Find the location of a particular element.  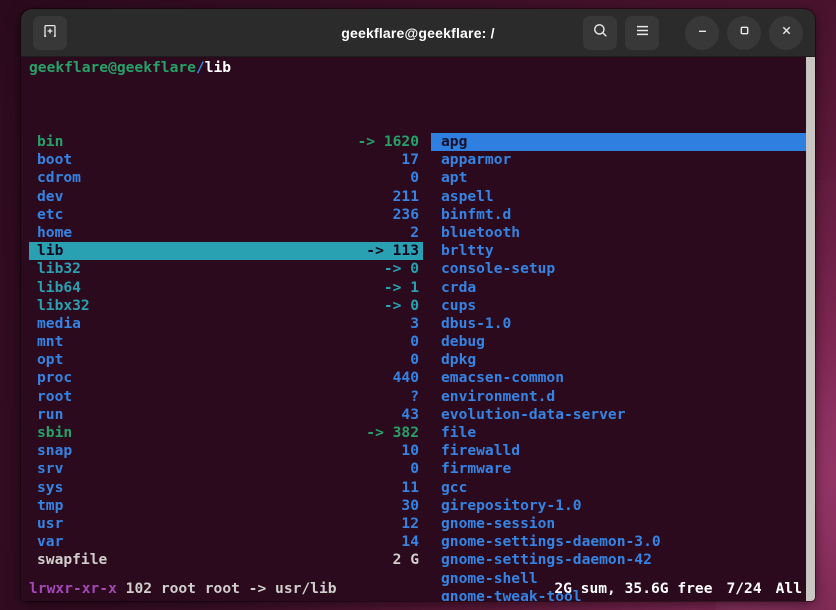

entry-name: dbus-1.0 is located at coordinates (476, 323).